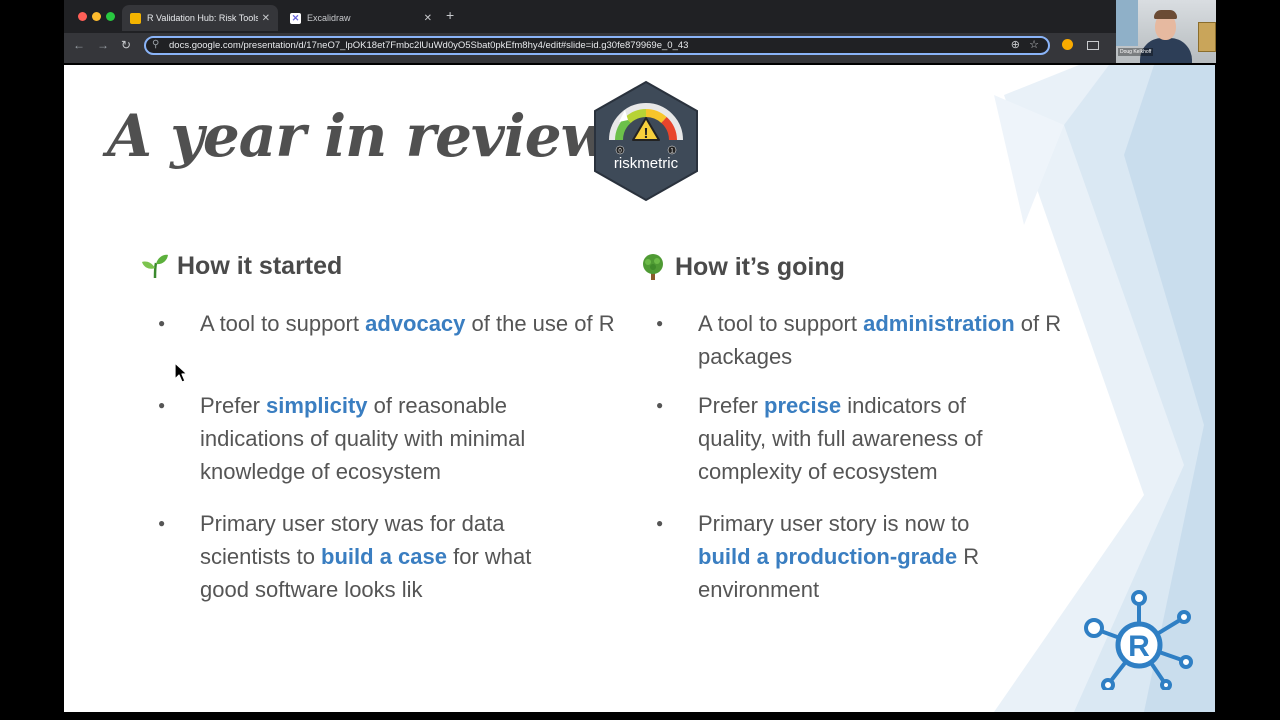 This screenshot has width=1280, height=720. I want to click on webcam-picture-frame, so click(1207, 37).